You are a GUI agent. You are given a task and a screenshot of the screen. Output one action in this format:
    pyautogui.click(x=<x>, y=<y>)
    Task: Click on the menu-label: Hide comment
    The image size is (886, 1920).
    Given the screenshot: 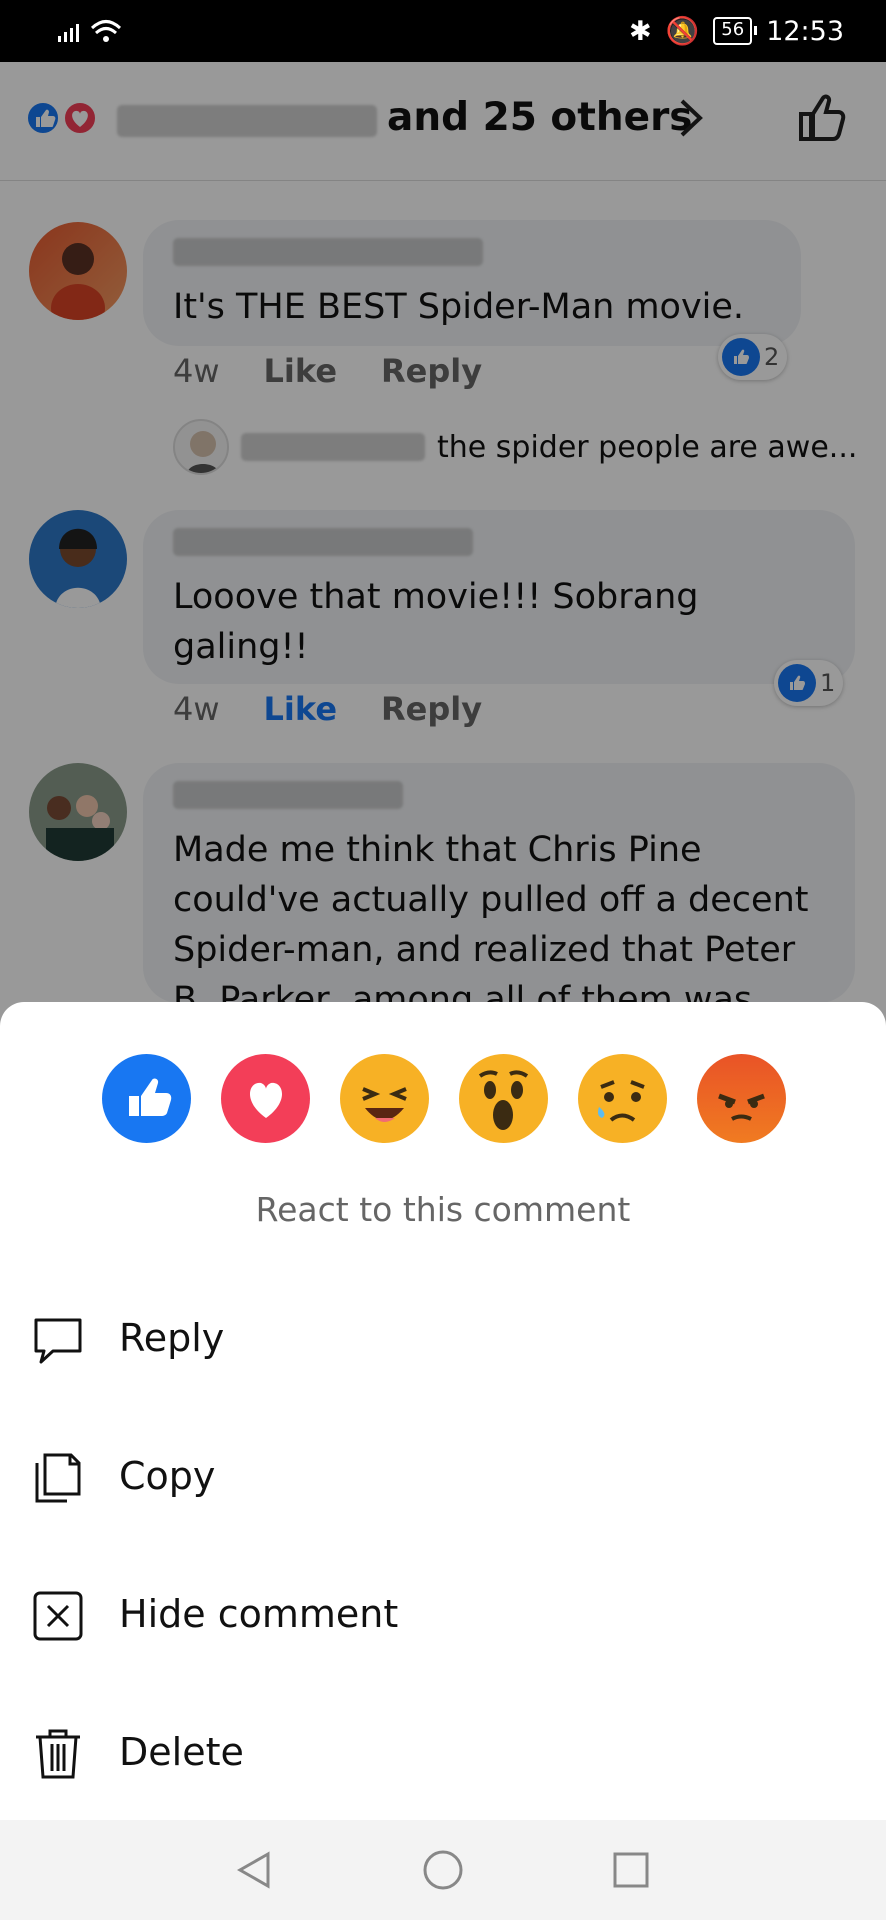 What is the action you would take?
    pyautogui.click(x=259, y=1614)
    